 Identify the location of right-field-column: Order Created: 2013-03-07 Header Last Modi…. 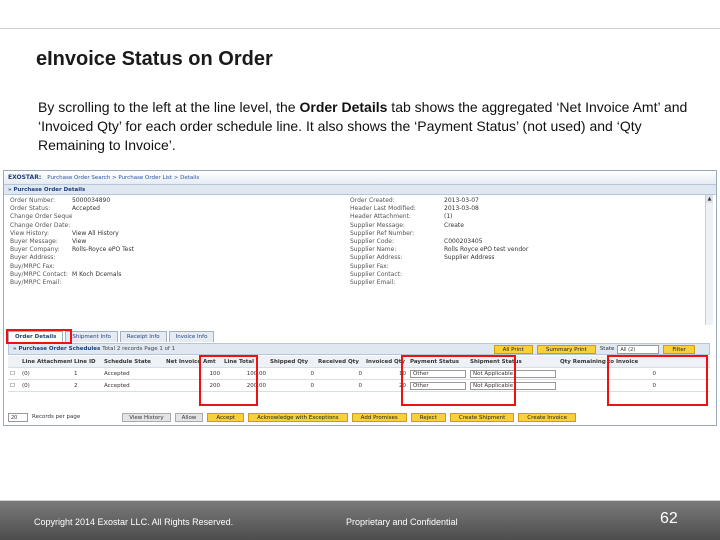
(439, 242).